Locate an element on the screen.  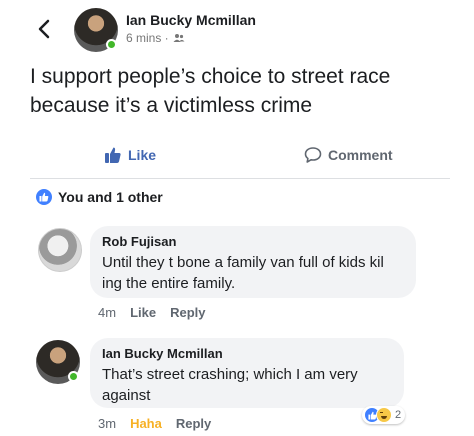
comment-time: 4m is located at coordinates (107, 312).